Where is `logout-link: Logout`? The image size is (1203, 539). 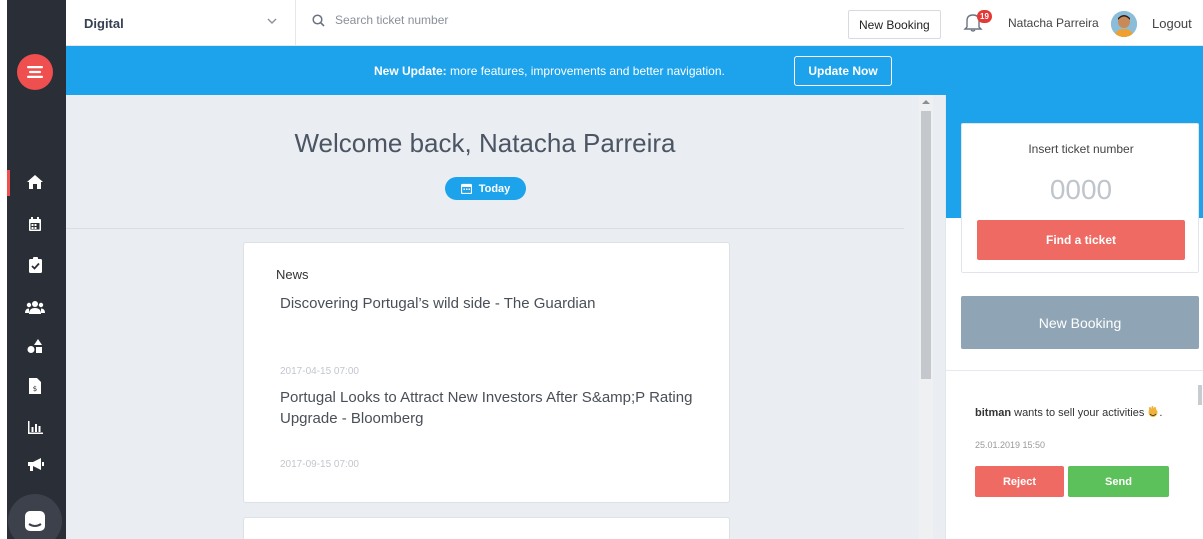 logout-link: Logout is located at coordinates (1172, 23).